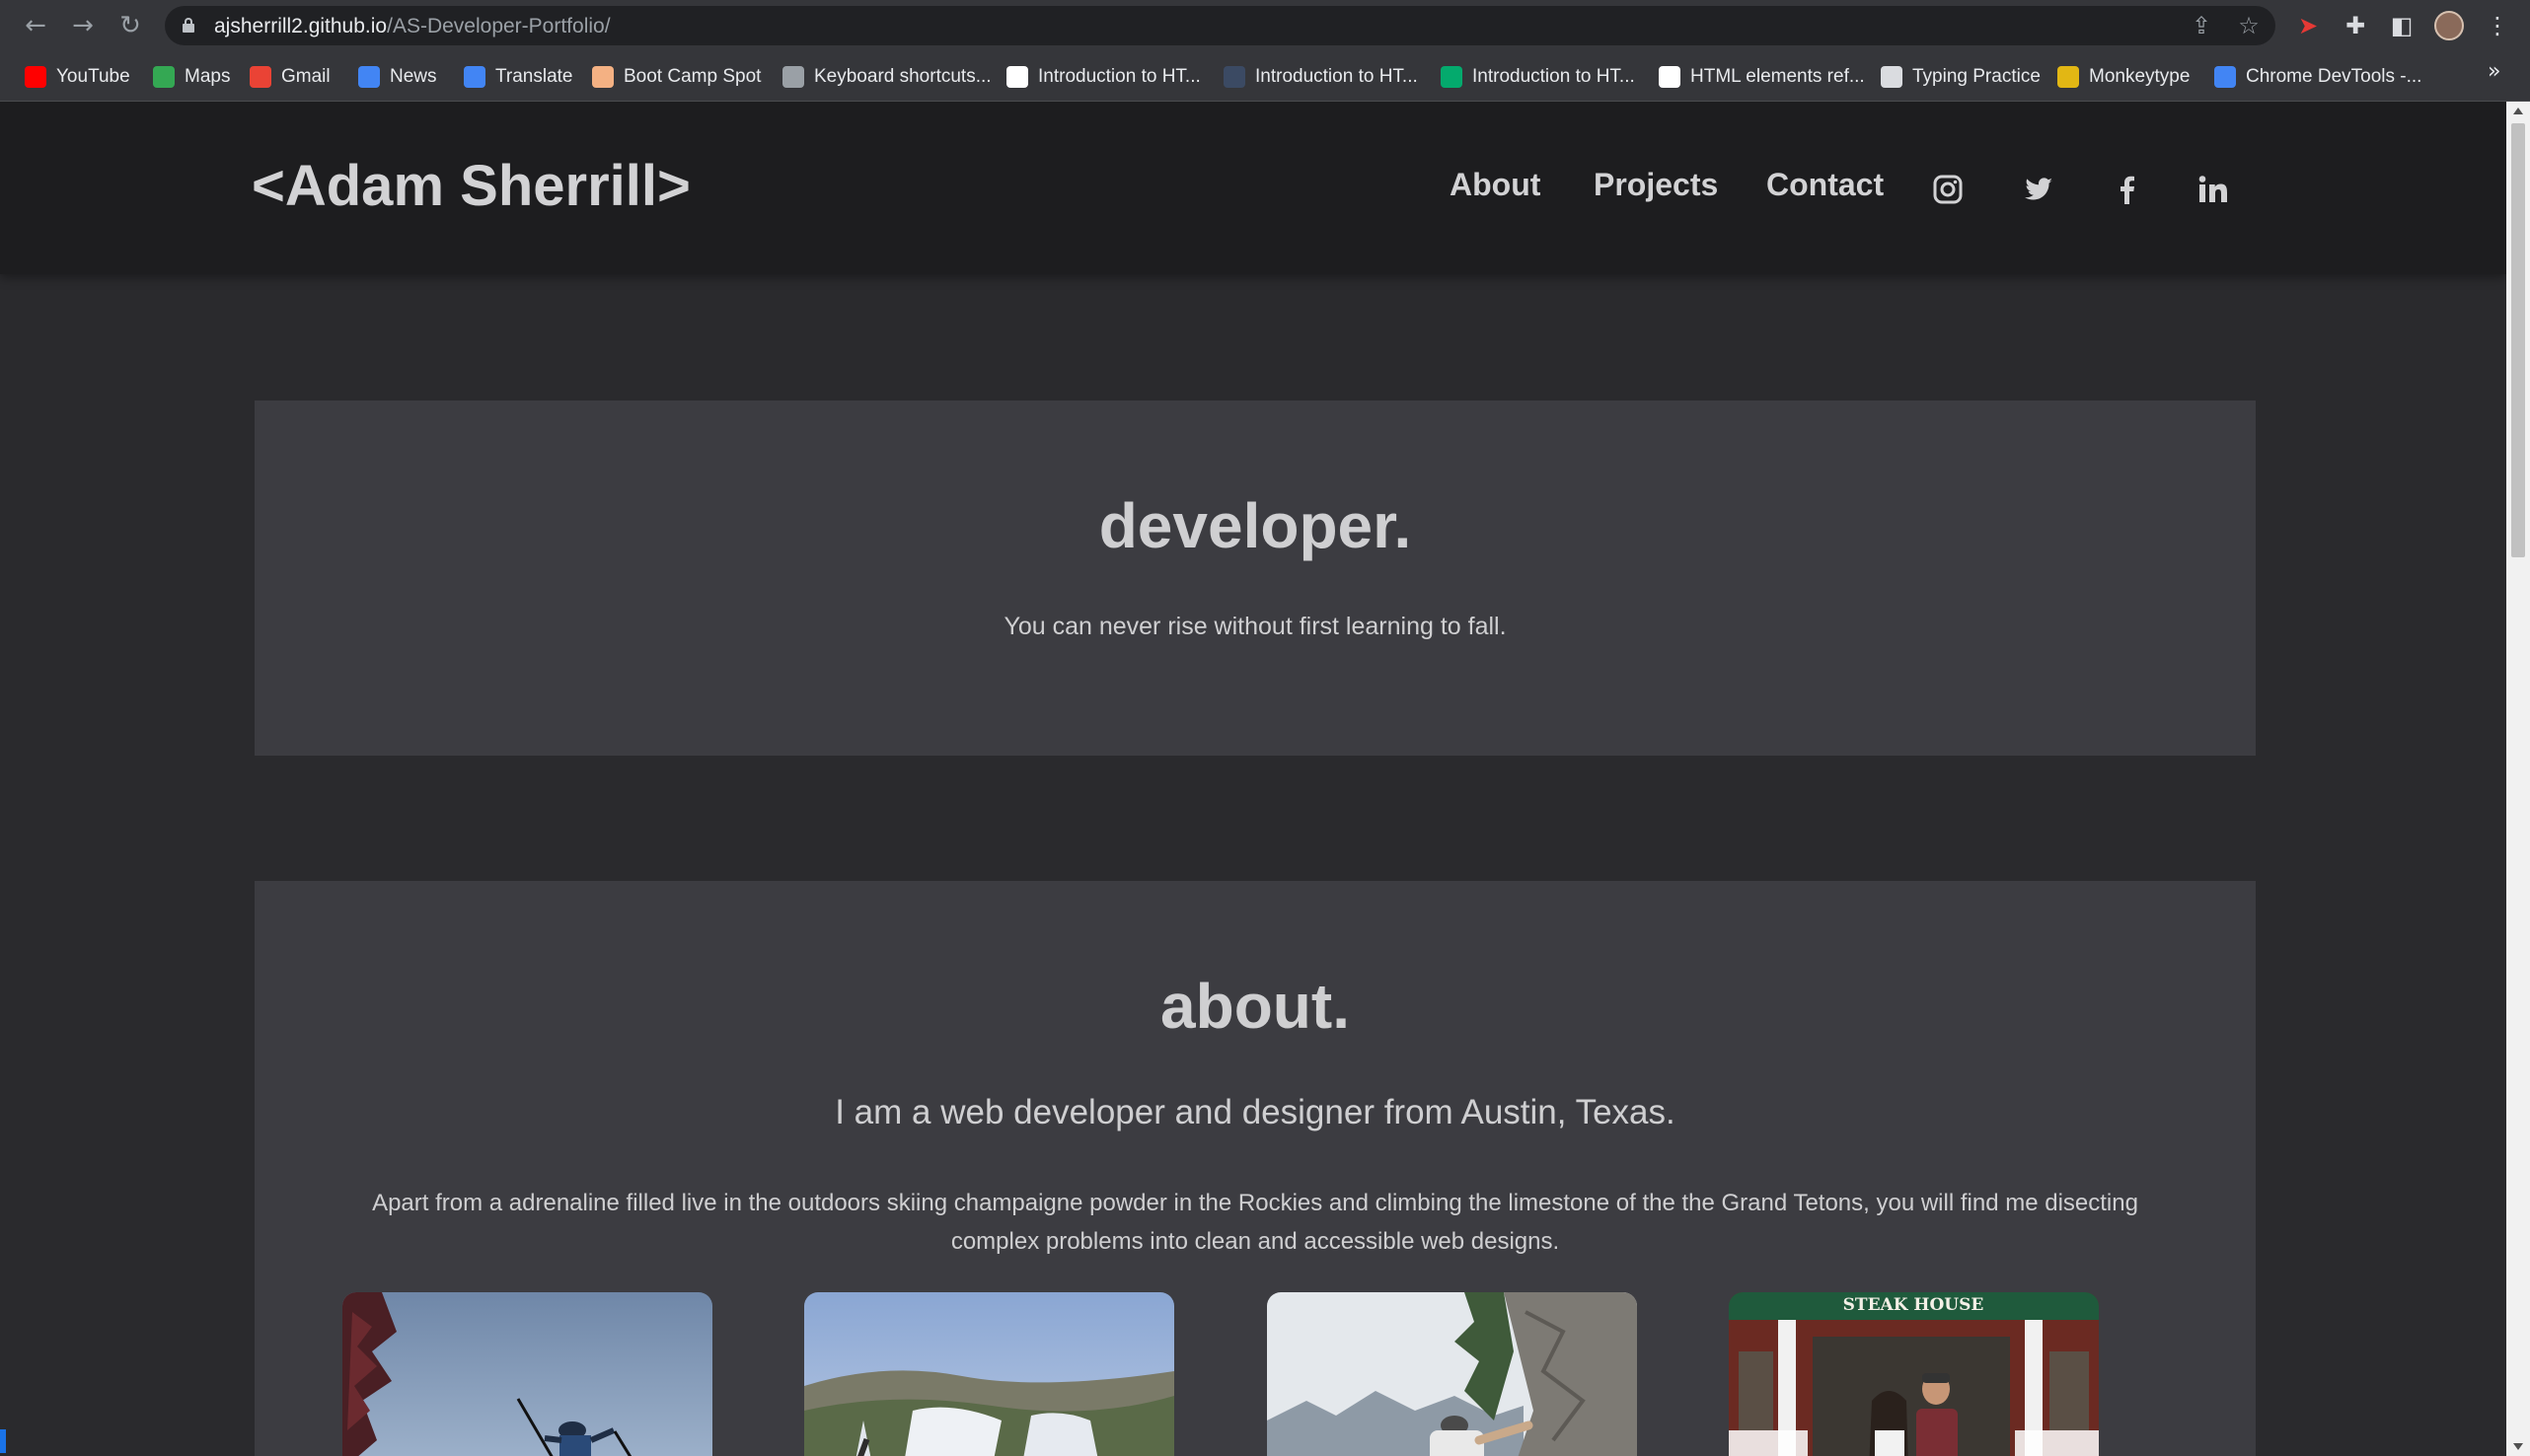  Describe the element at coordinates (693, 76) in the screenshot. I see `bookmark-label: Boot Camp Spot` at that location.